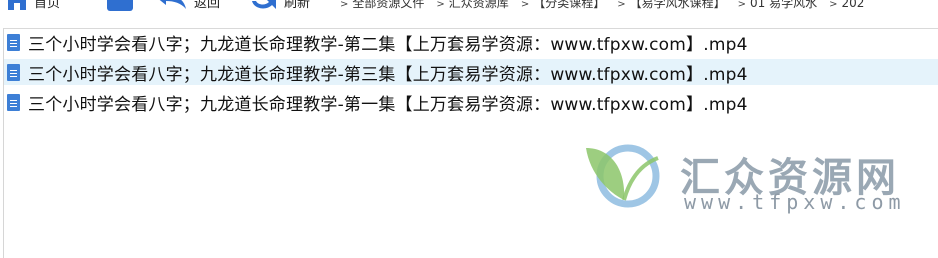 This screenshot has width=938, height=258. Describe the element at coordinates (388, 5) in the screenshot. I see `breadcrumb-item: 全部资源文件` at that location.